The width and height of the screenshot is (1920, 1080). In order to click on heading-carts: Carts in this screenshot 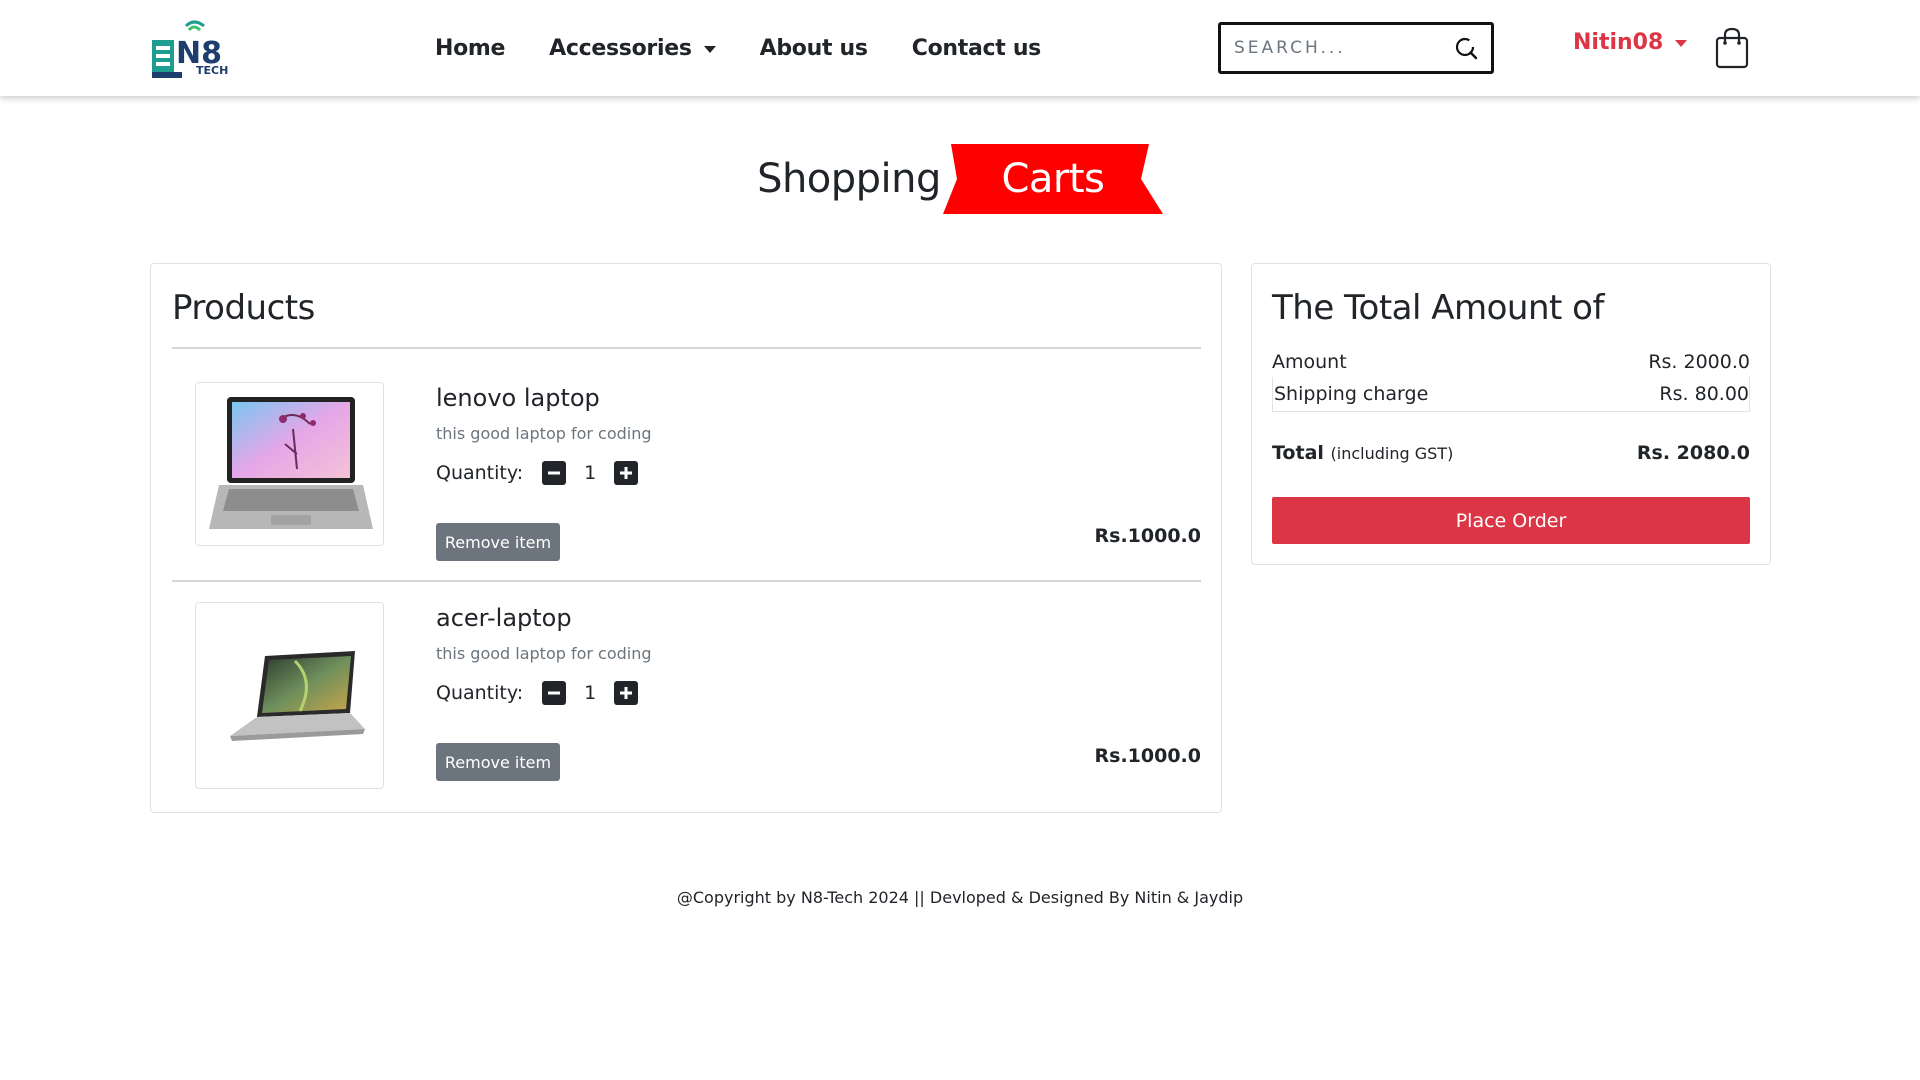, I will do `click(1053, 179)`.